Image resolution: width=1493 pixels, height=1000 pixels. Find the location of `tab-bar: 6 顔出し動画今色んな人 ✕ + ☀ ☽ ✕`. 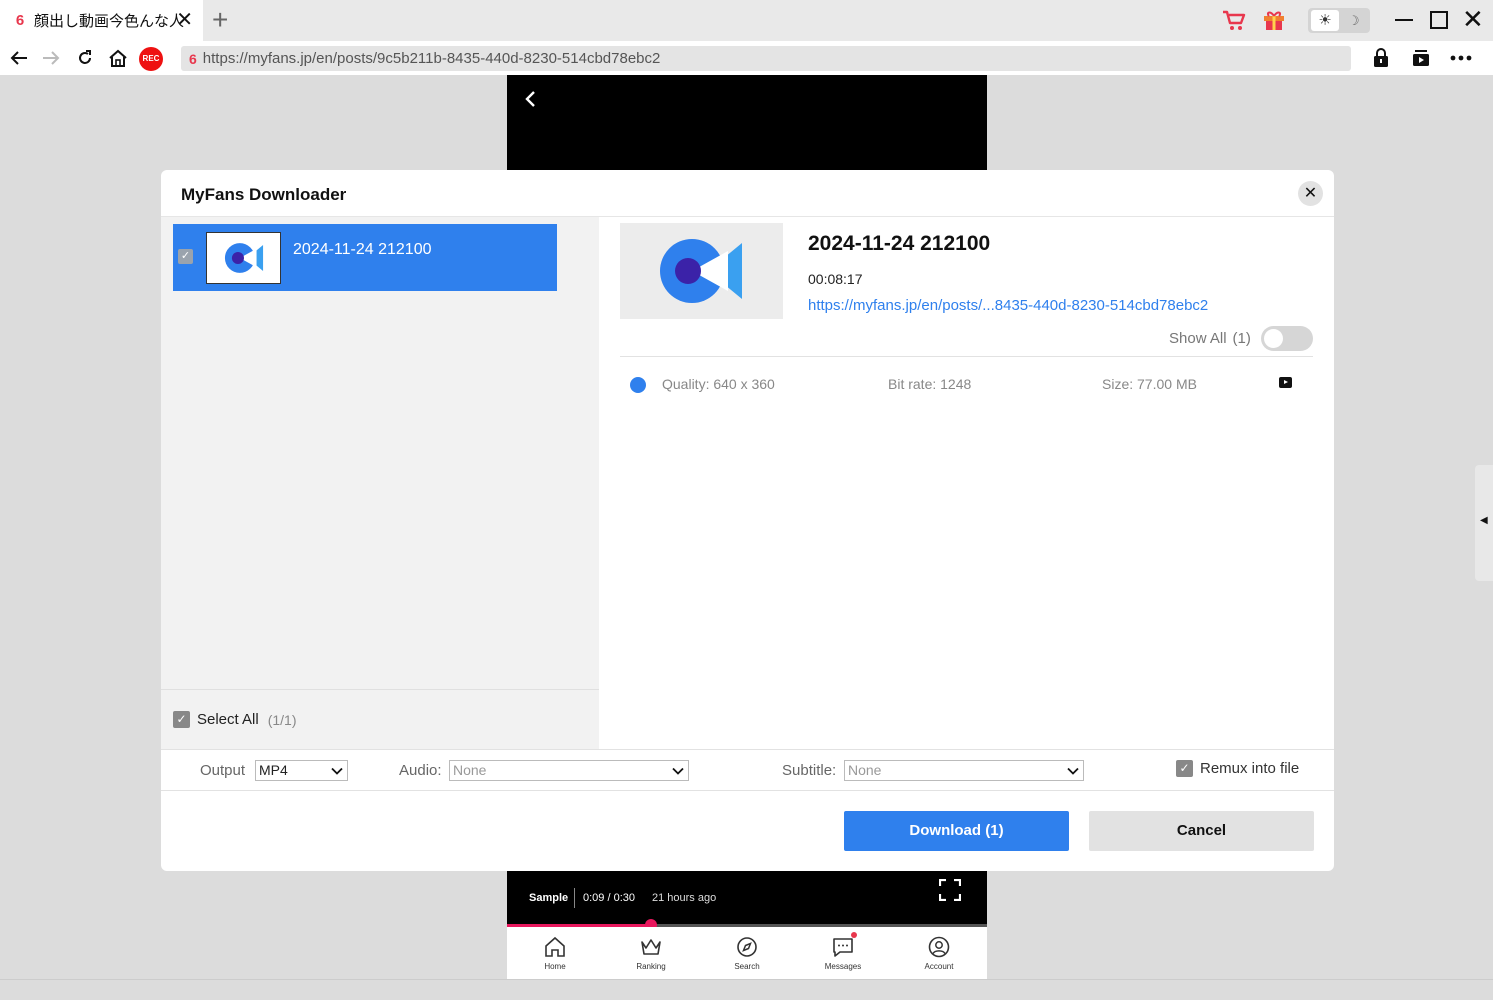

tab-bar: 6 顔出し動画今色んな人 ✕ + ☀ ☽ ✕ is located at coordinates (746, 20).